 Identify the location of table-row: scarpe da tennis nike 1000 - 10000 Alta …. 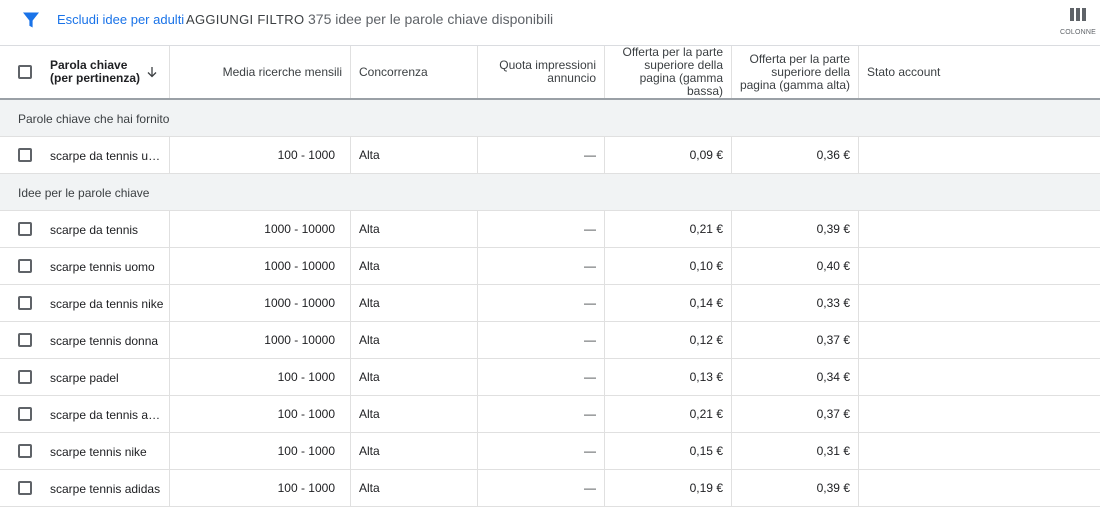
(550, 303).